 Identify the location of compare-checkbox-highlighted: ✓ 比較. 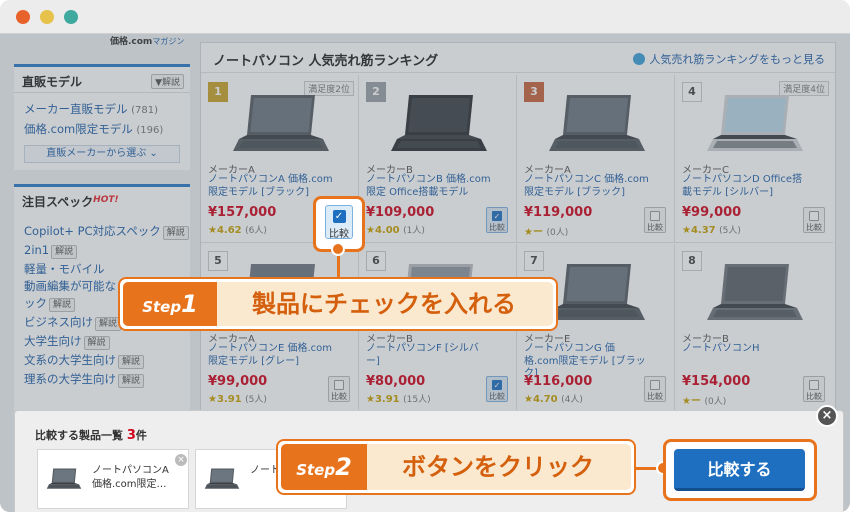
(339, 222).